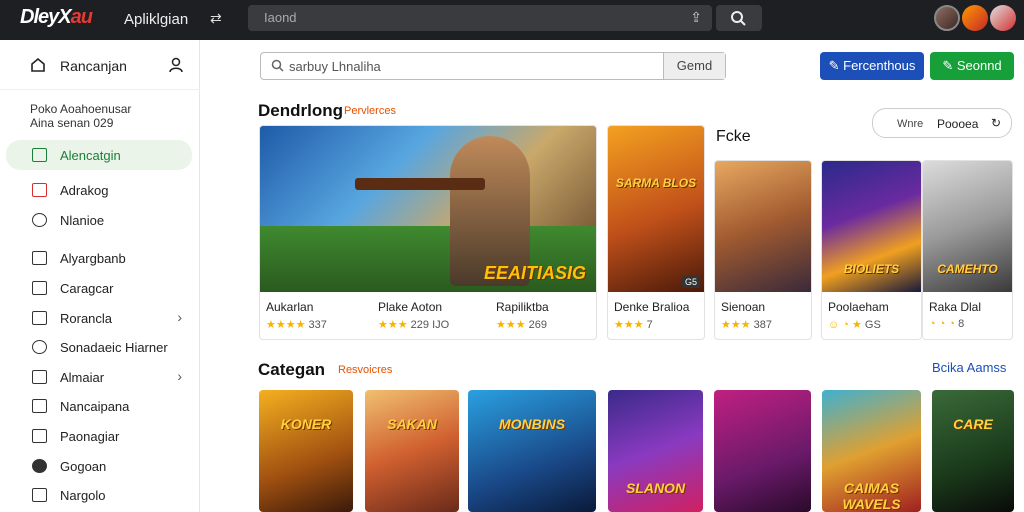  I want to click on sidebar-item-label: Nargolo, so click(83, 495).